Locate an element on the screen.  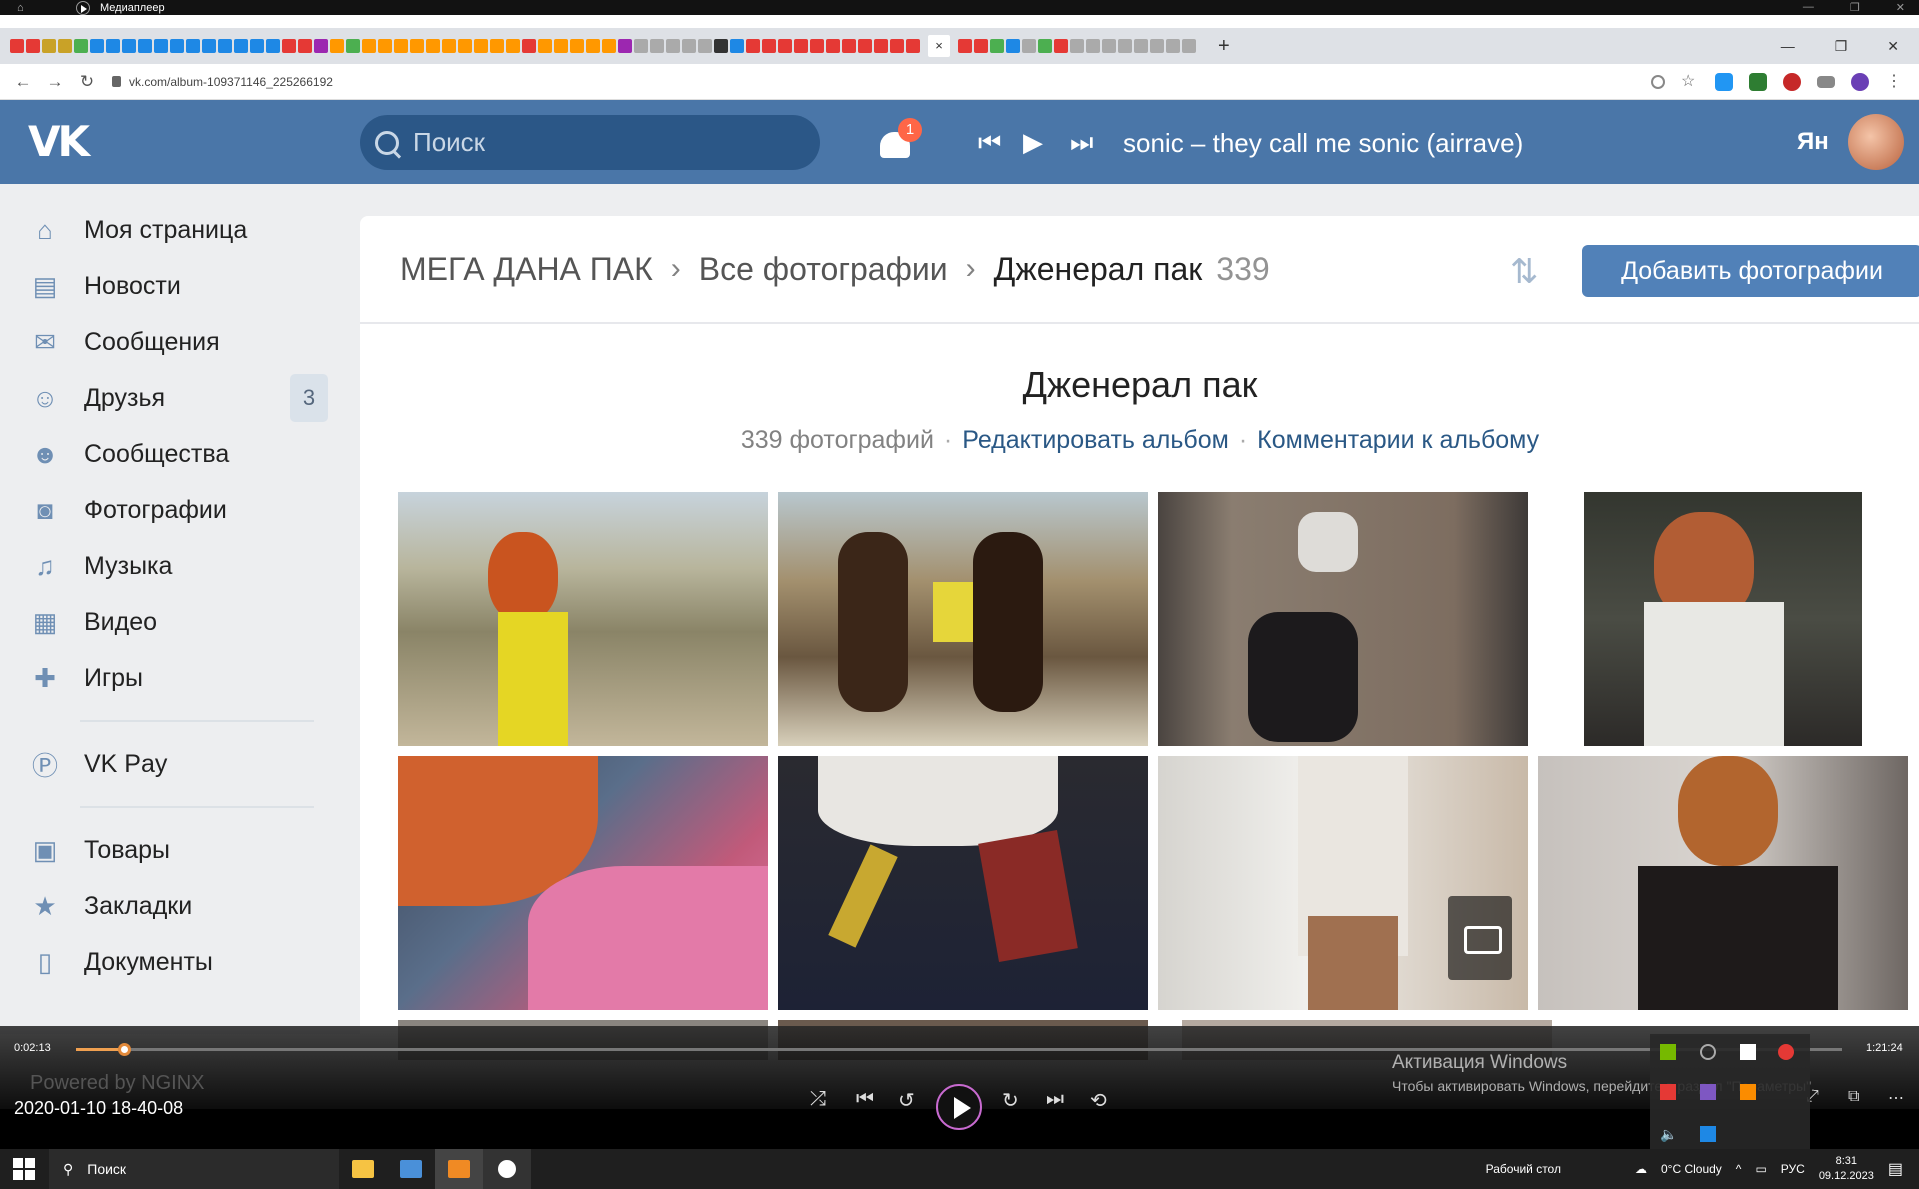
battery-icon: ▭ is located at coordinates (1760, 1169).